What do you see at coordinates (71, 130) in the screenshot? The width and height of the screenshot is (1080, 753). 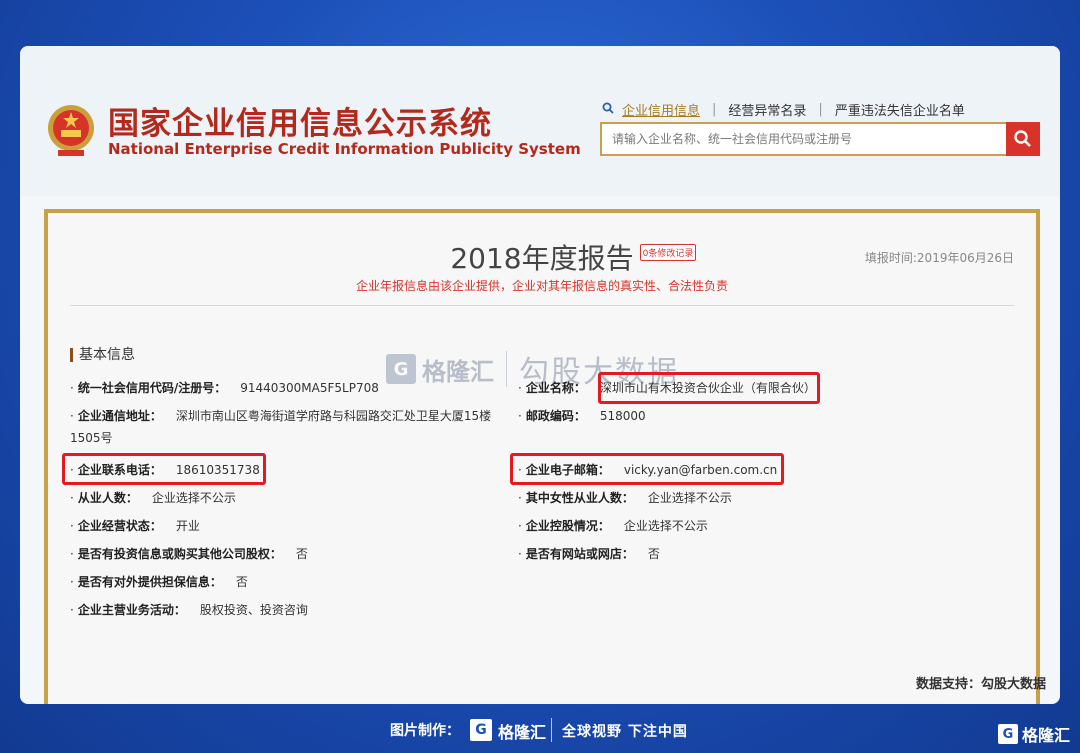 I see `national-emblem-icon` at bounding box center [71, 130].